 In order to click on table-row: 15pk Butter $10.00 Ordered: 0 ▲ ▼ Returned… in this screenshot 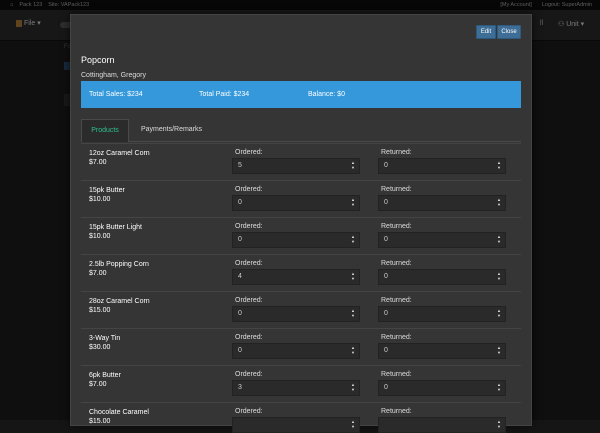, I will do `click(301, 199)`.